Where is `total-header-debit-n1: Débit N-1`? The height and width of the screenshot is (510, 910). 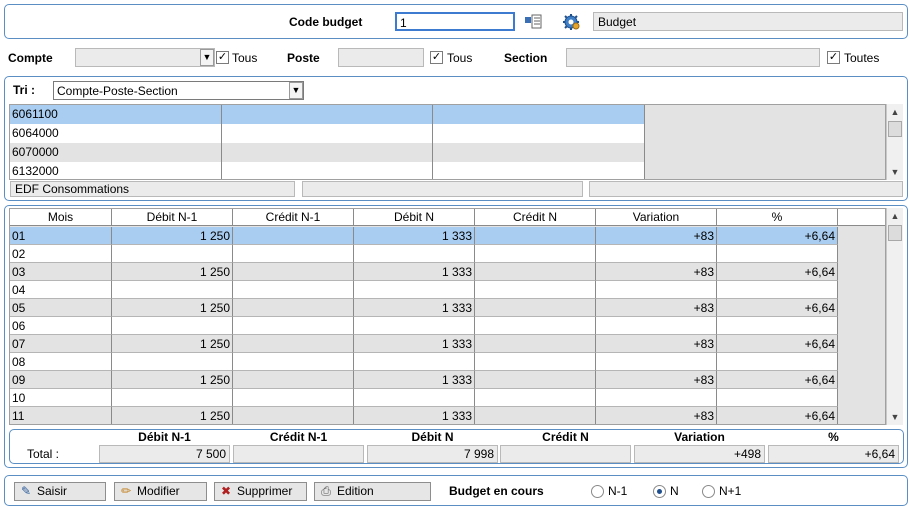
total-header-debit-n1: Débit N-1 is located at coordinates (164, 437).